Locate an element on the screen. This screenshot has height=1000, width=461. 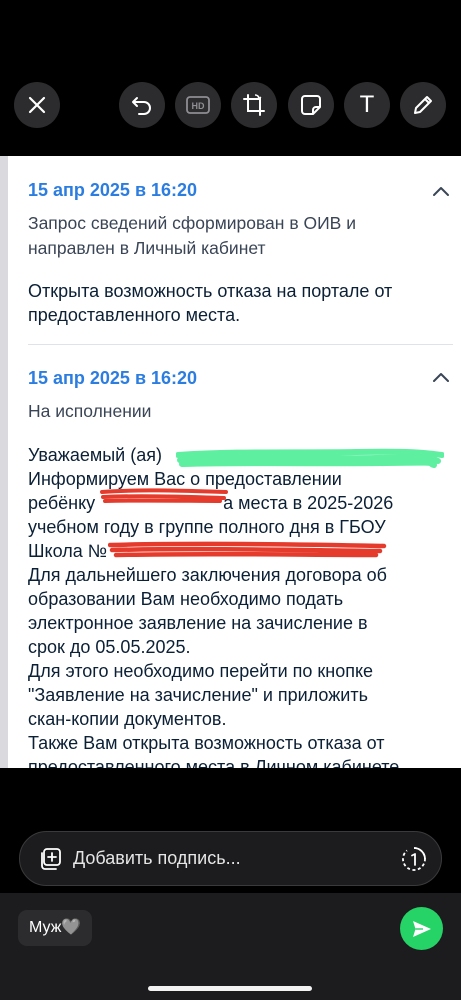
send-icon is located at coordinates (421, 928).